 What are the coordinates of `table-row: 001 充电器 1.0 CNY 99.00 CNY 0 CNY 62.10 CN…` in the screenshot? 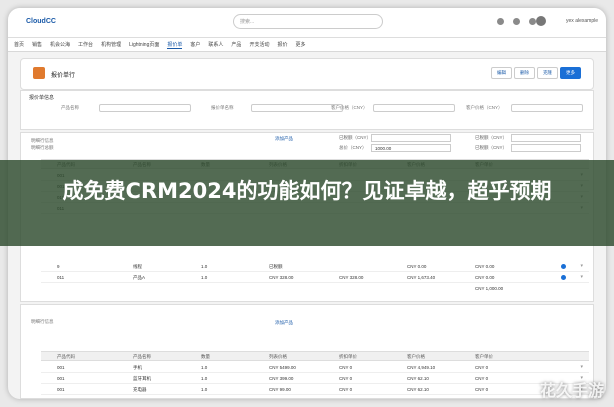 It's located at (315, 389).